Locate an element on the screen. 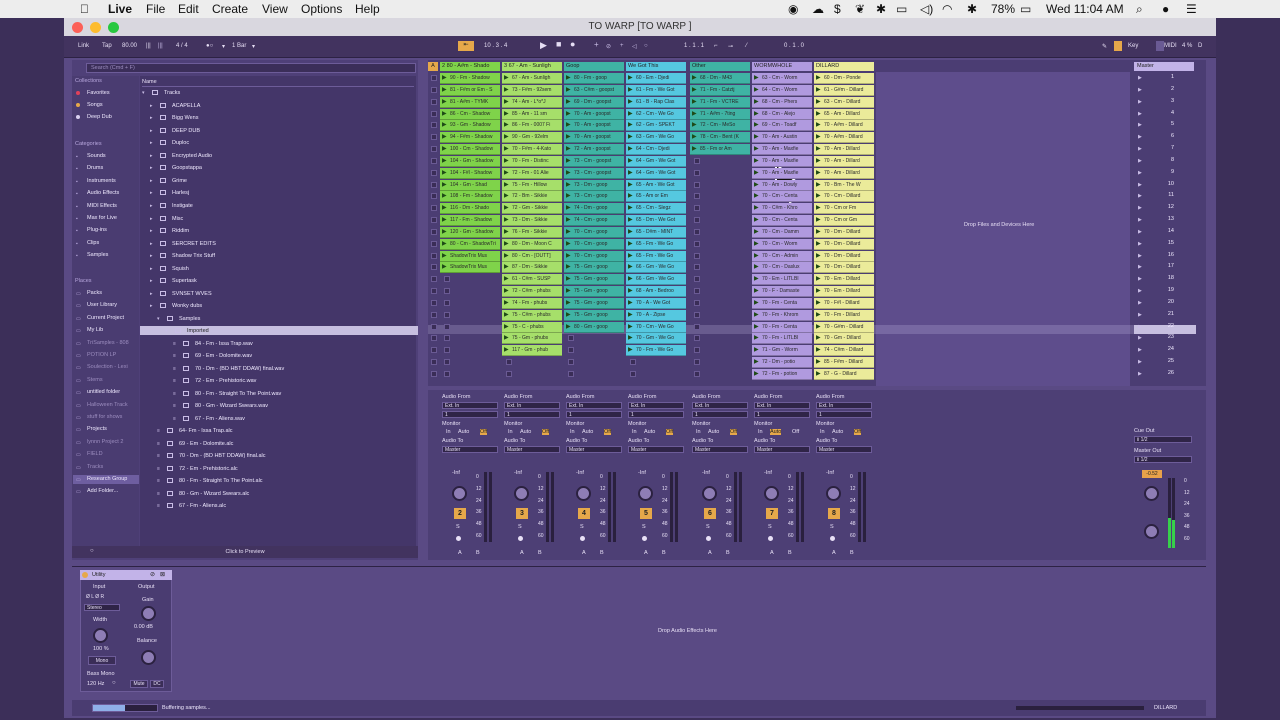  collection-item: Favorites is located at coordinates (98, 93).